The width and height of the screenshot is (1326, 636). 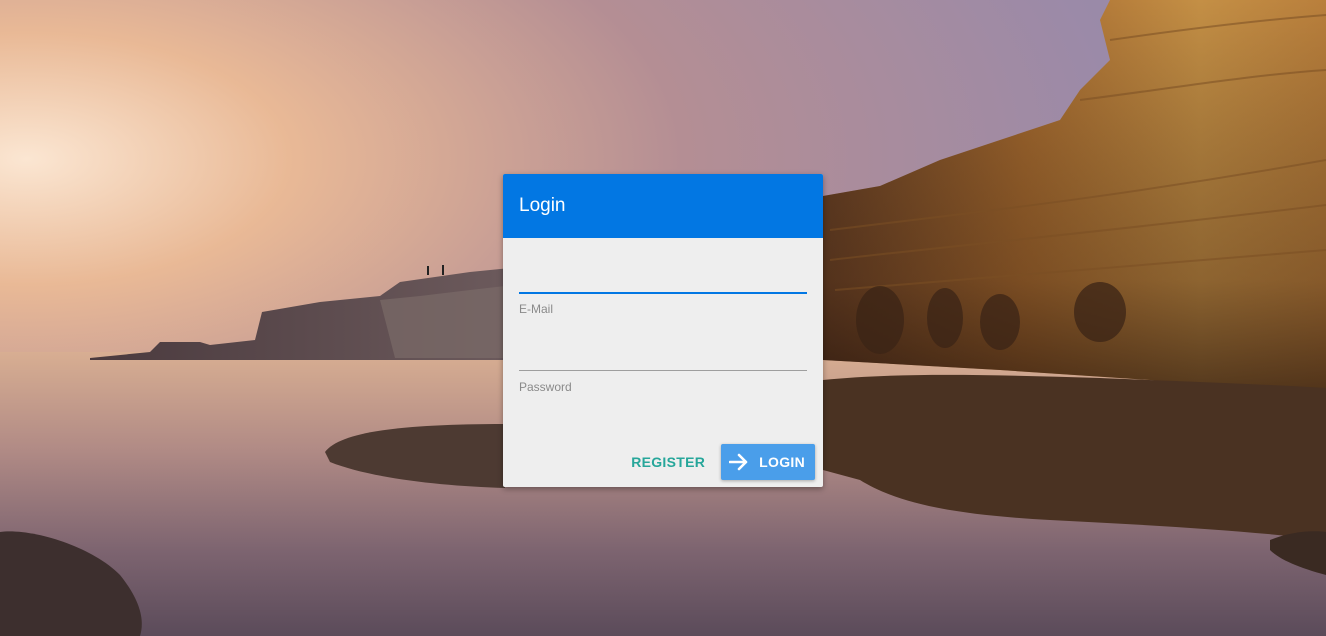 I want to click on password-field-group: Password, so click(x=663, y=355).